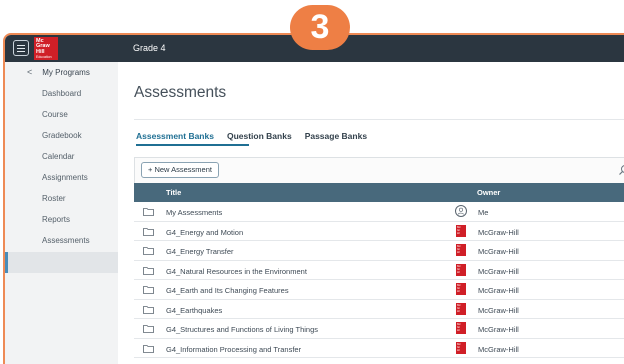  Describe the element at coordinates (58, 156) in the screenshot. I see `sidebar-item-calendar: Calendar` at that location.